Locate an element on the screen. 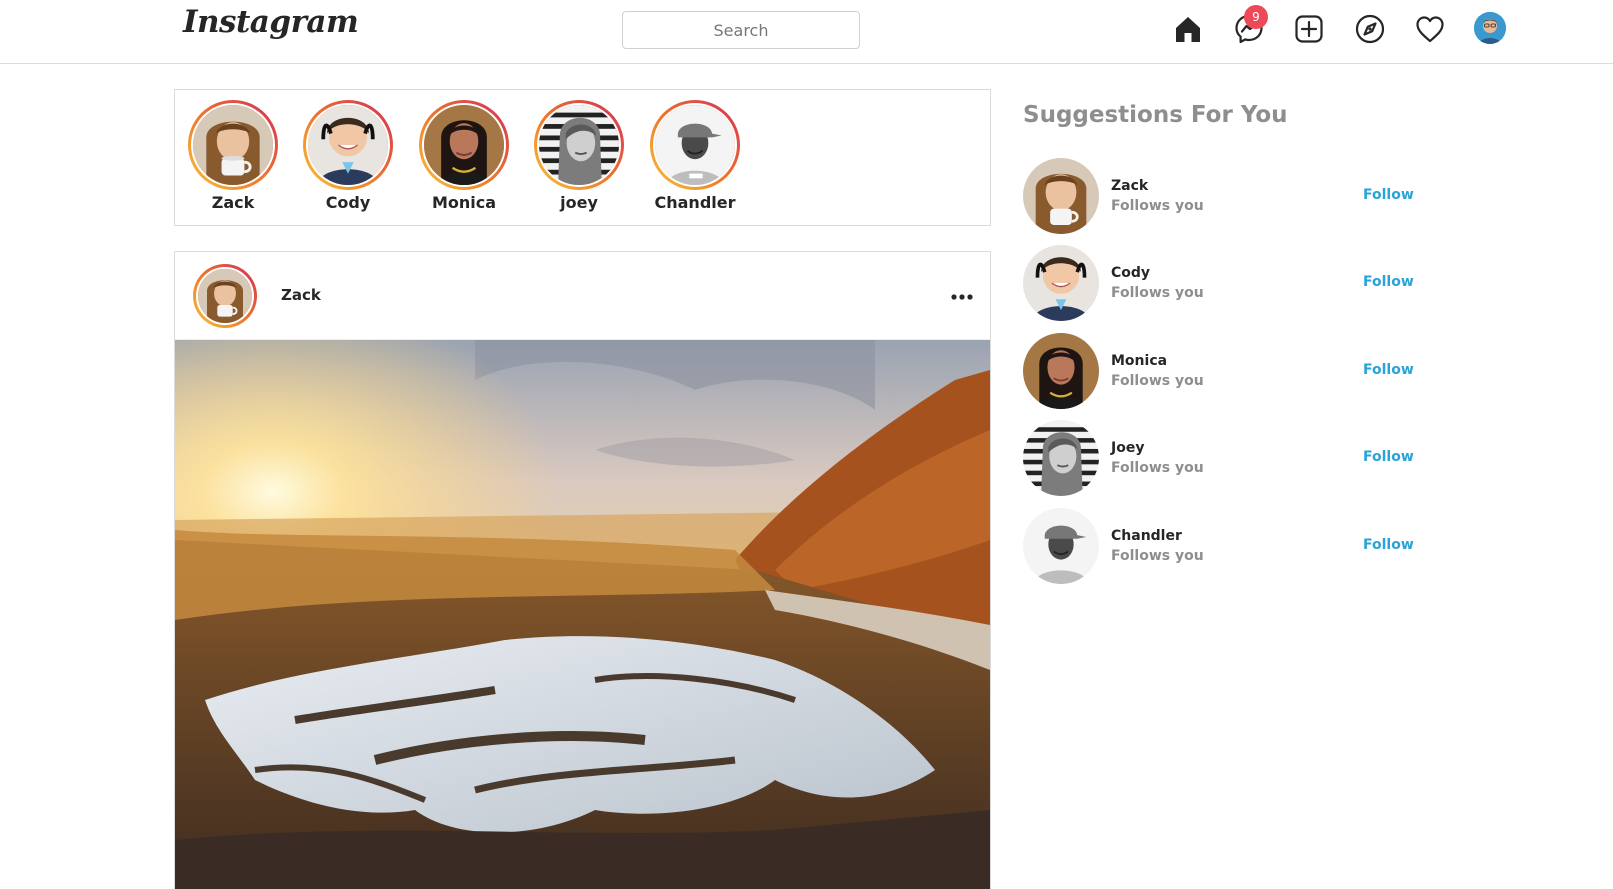  suggestion-item: Zack Follows you Follow is located at coordinates (1218, 196).